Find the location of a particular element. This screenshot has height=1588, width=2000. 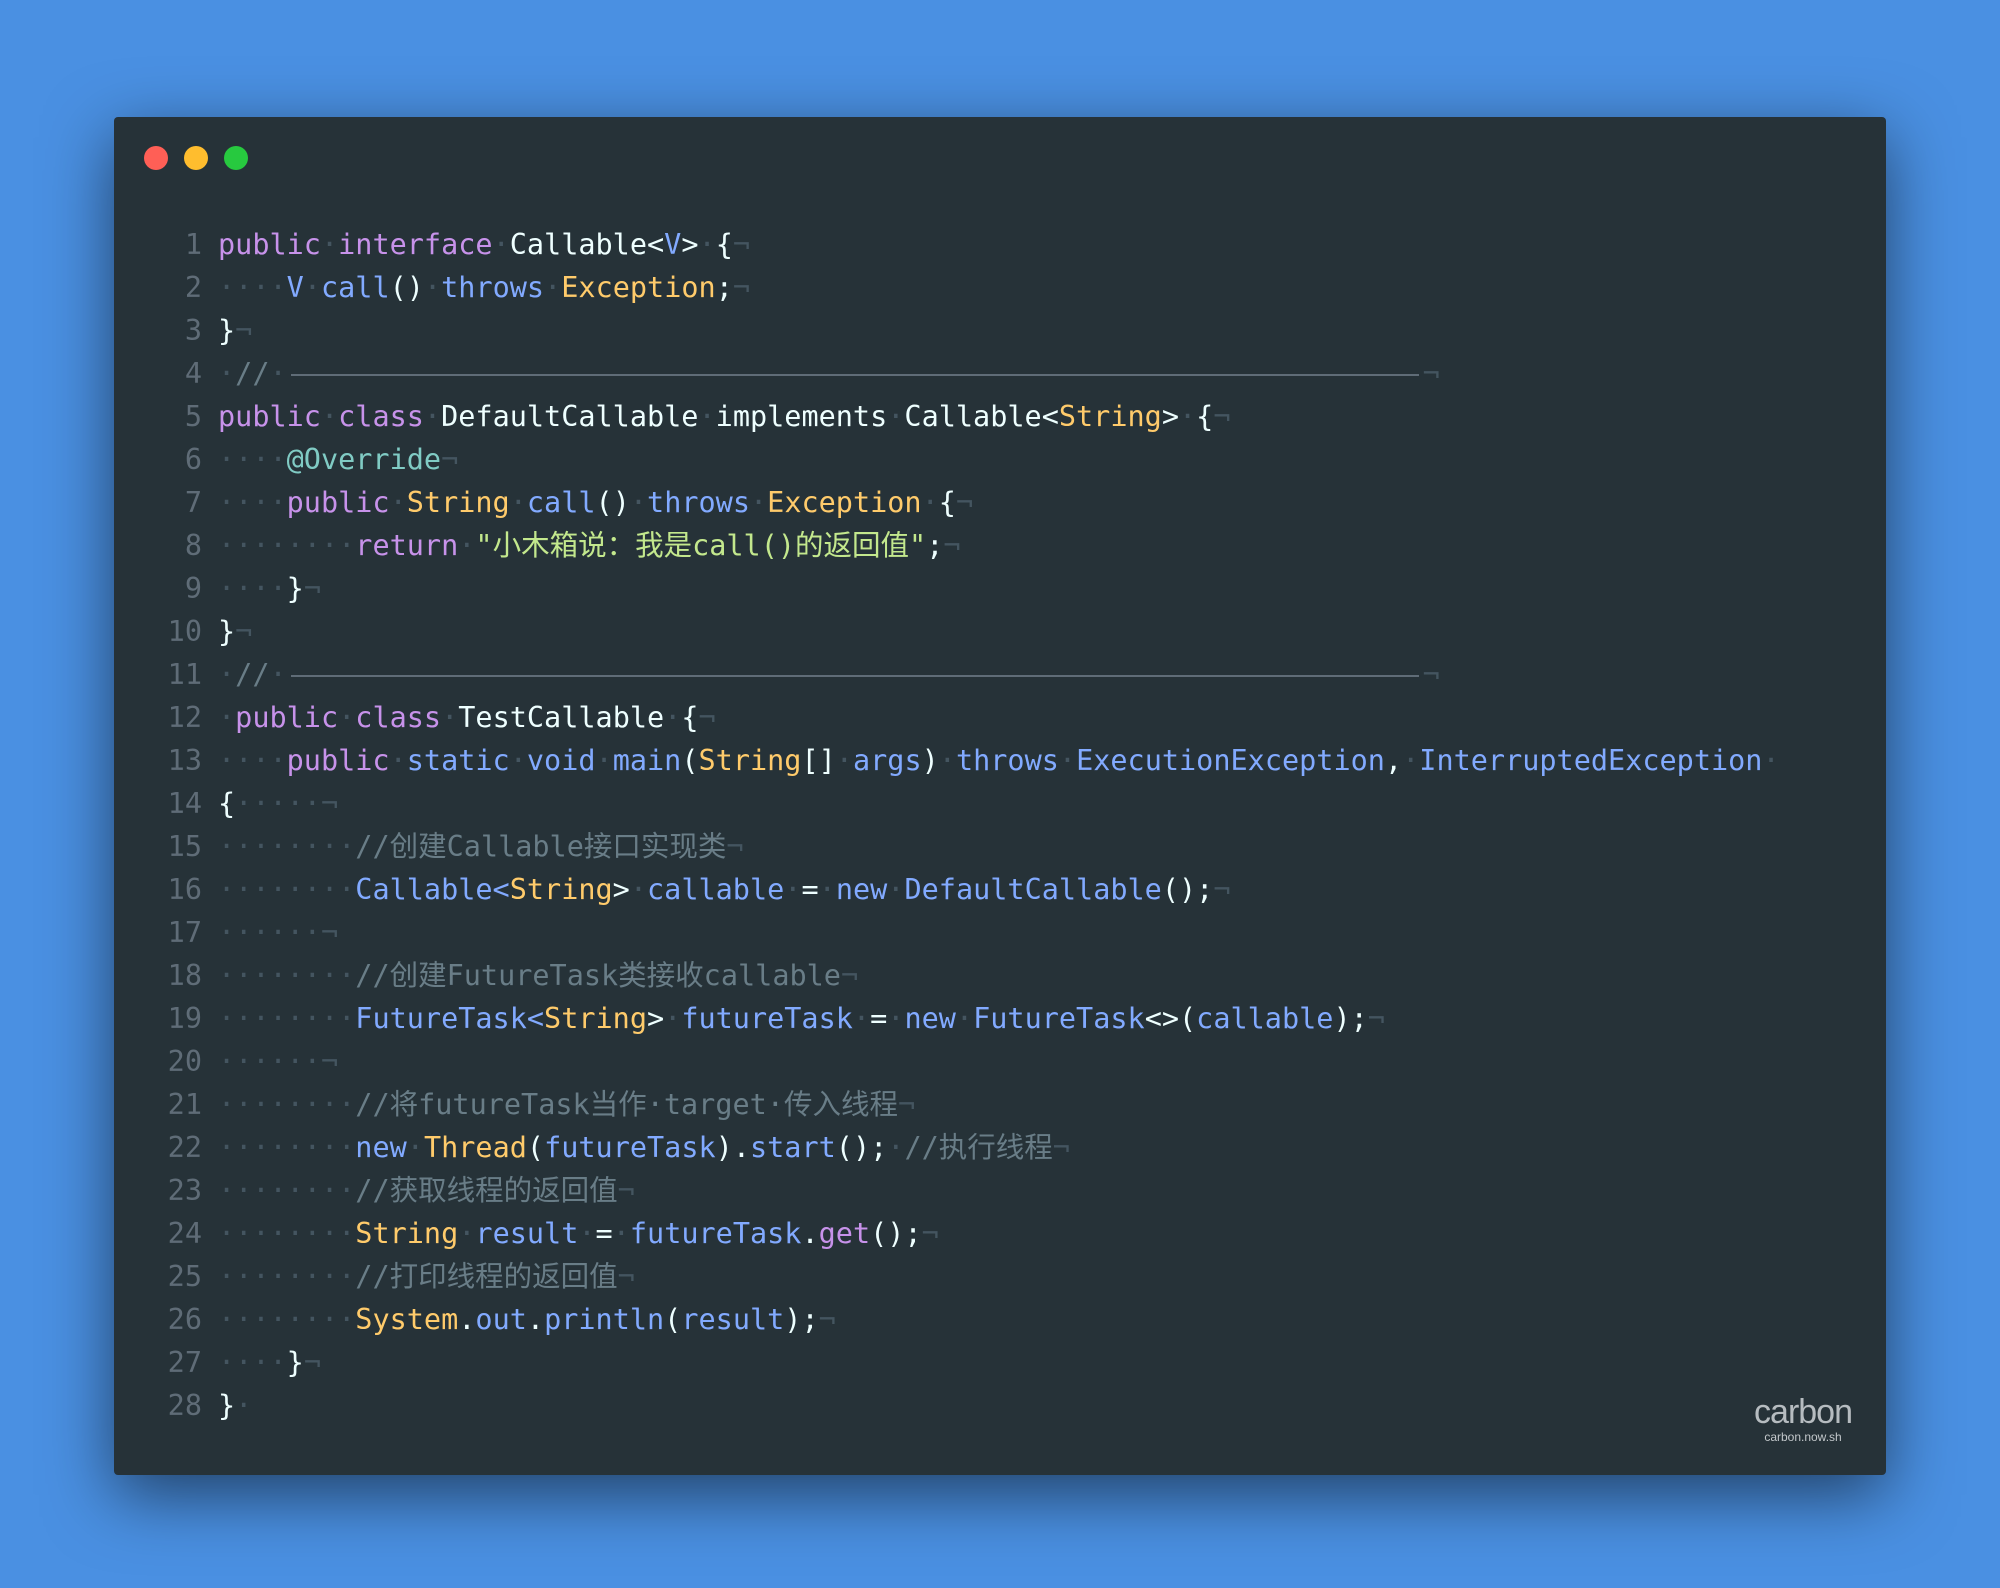

code-line: 14 {·····¬ is located at coordinates (1000, 803).